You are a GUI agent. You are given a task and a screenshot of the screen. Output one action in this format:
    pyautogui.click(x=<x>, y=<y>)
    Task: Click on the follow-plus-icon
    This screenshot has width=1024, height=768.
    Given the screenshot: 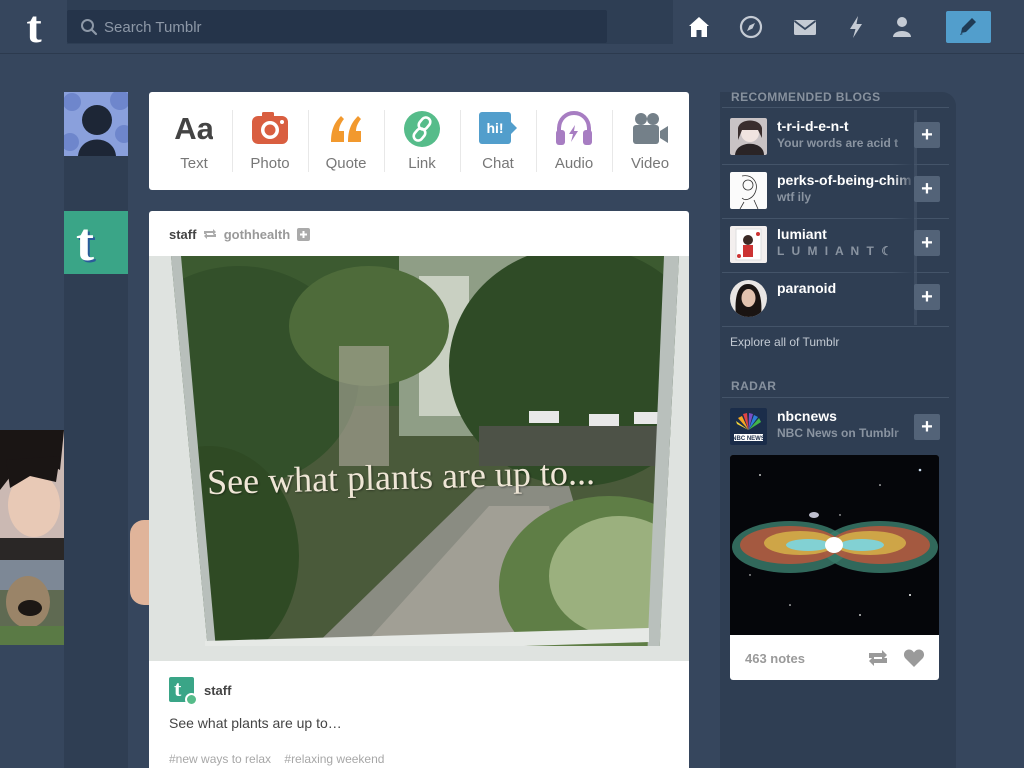 What is the action you would take?
    pyautogui.click(x=303, y=234)
    